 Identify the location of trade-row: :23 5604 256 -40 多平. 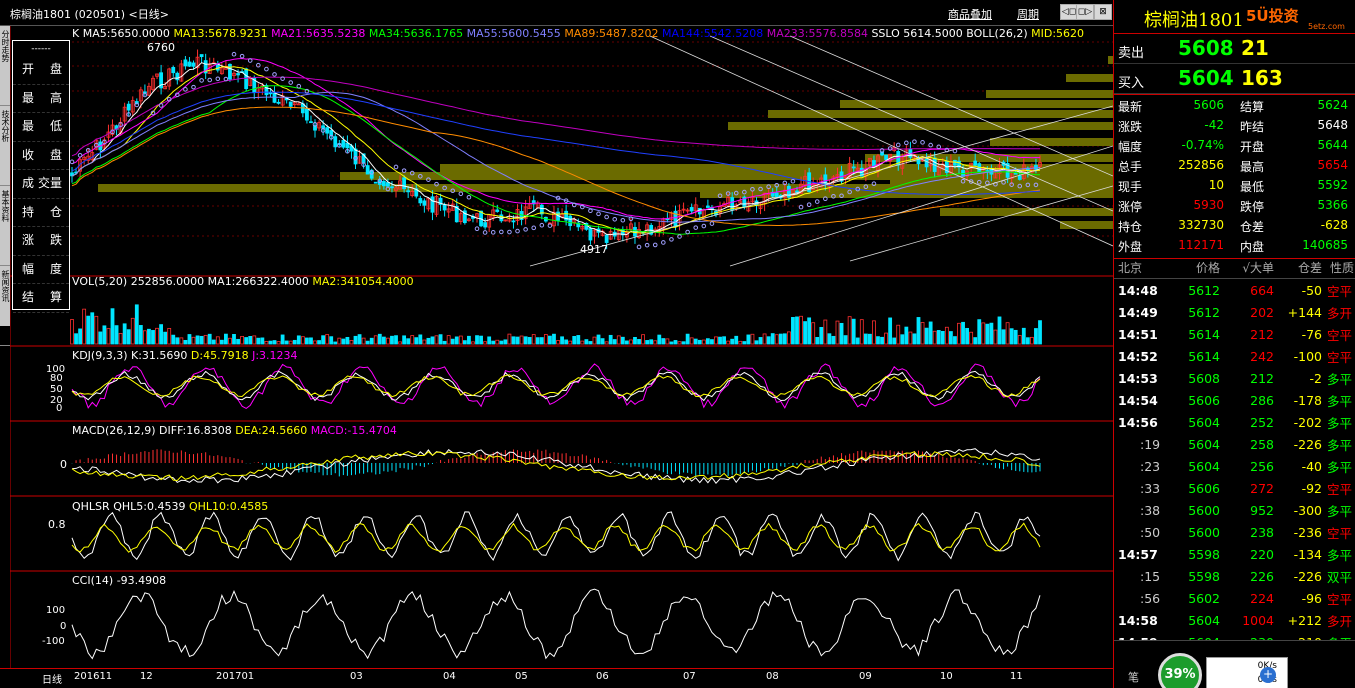
(1234, 466).